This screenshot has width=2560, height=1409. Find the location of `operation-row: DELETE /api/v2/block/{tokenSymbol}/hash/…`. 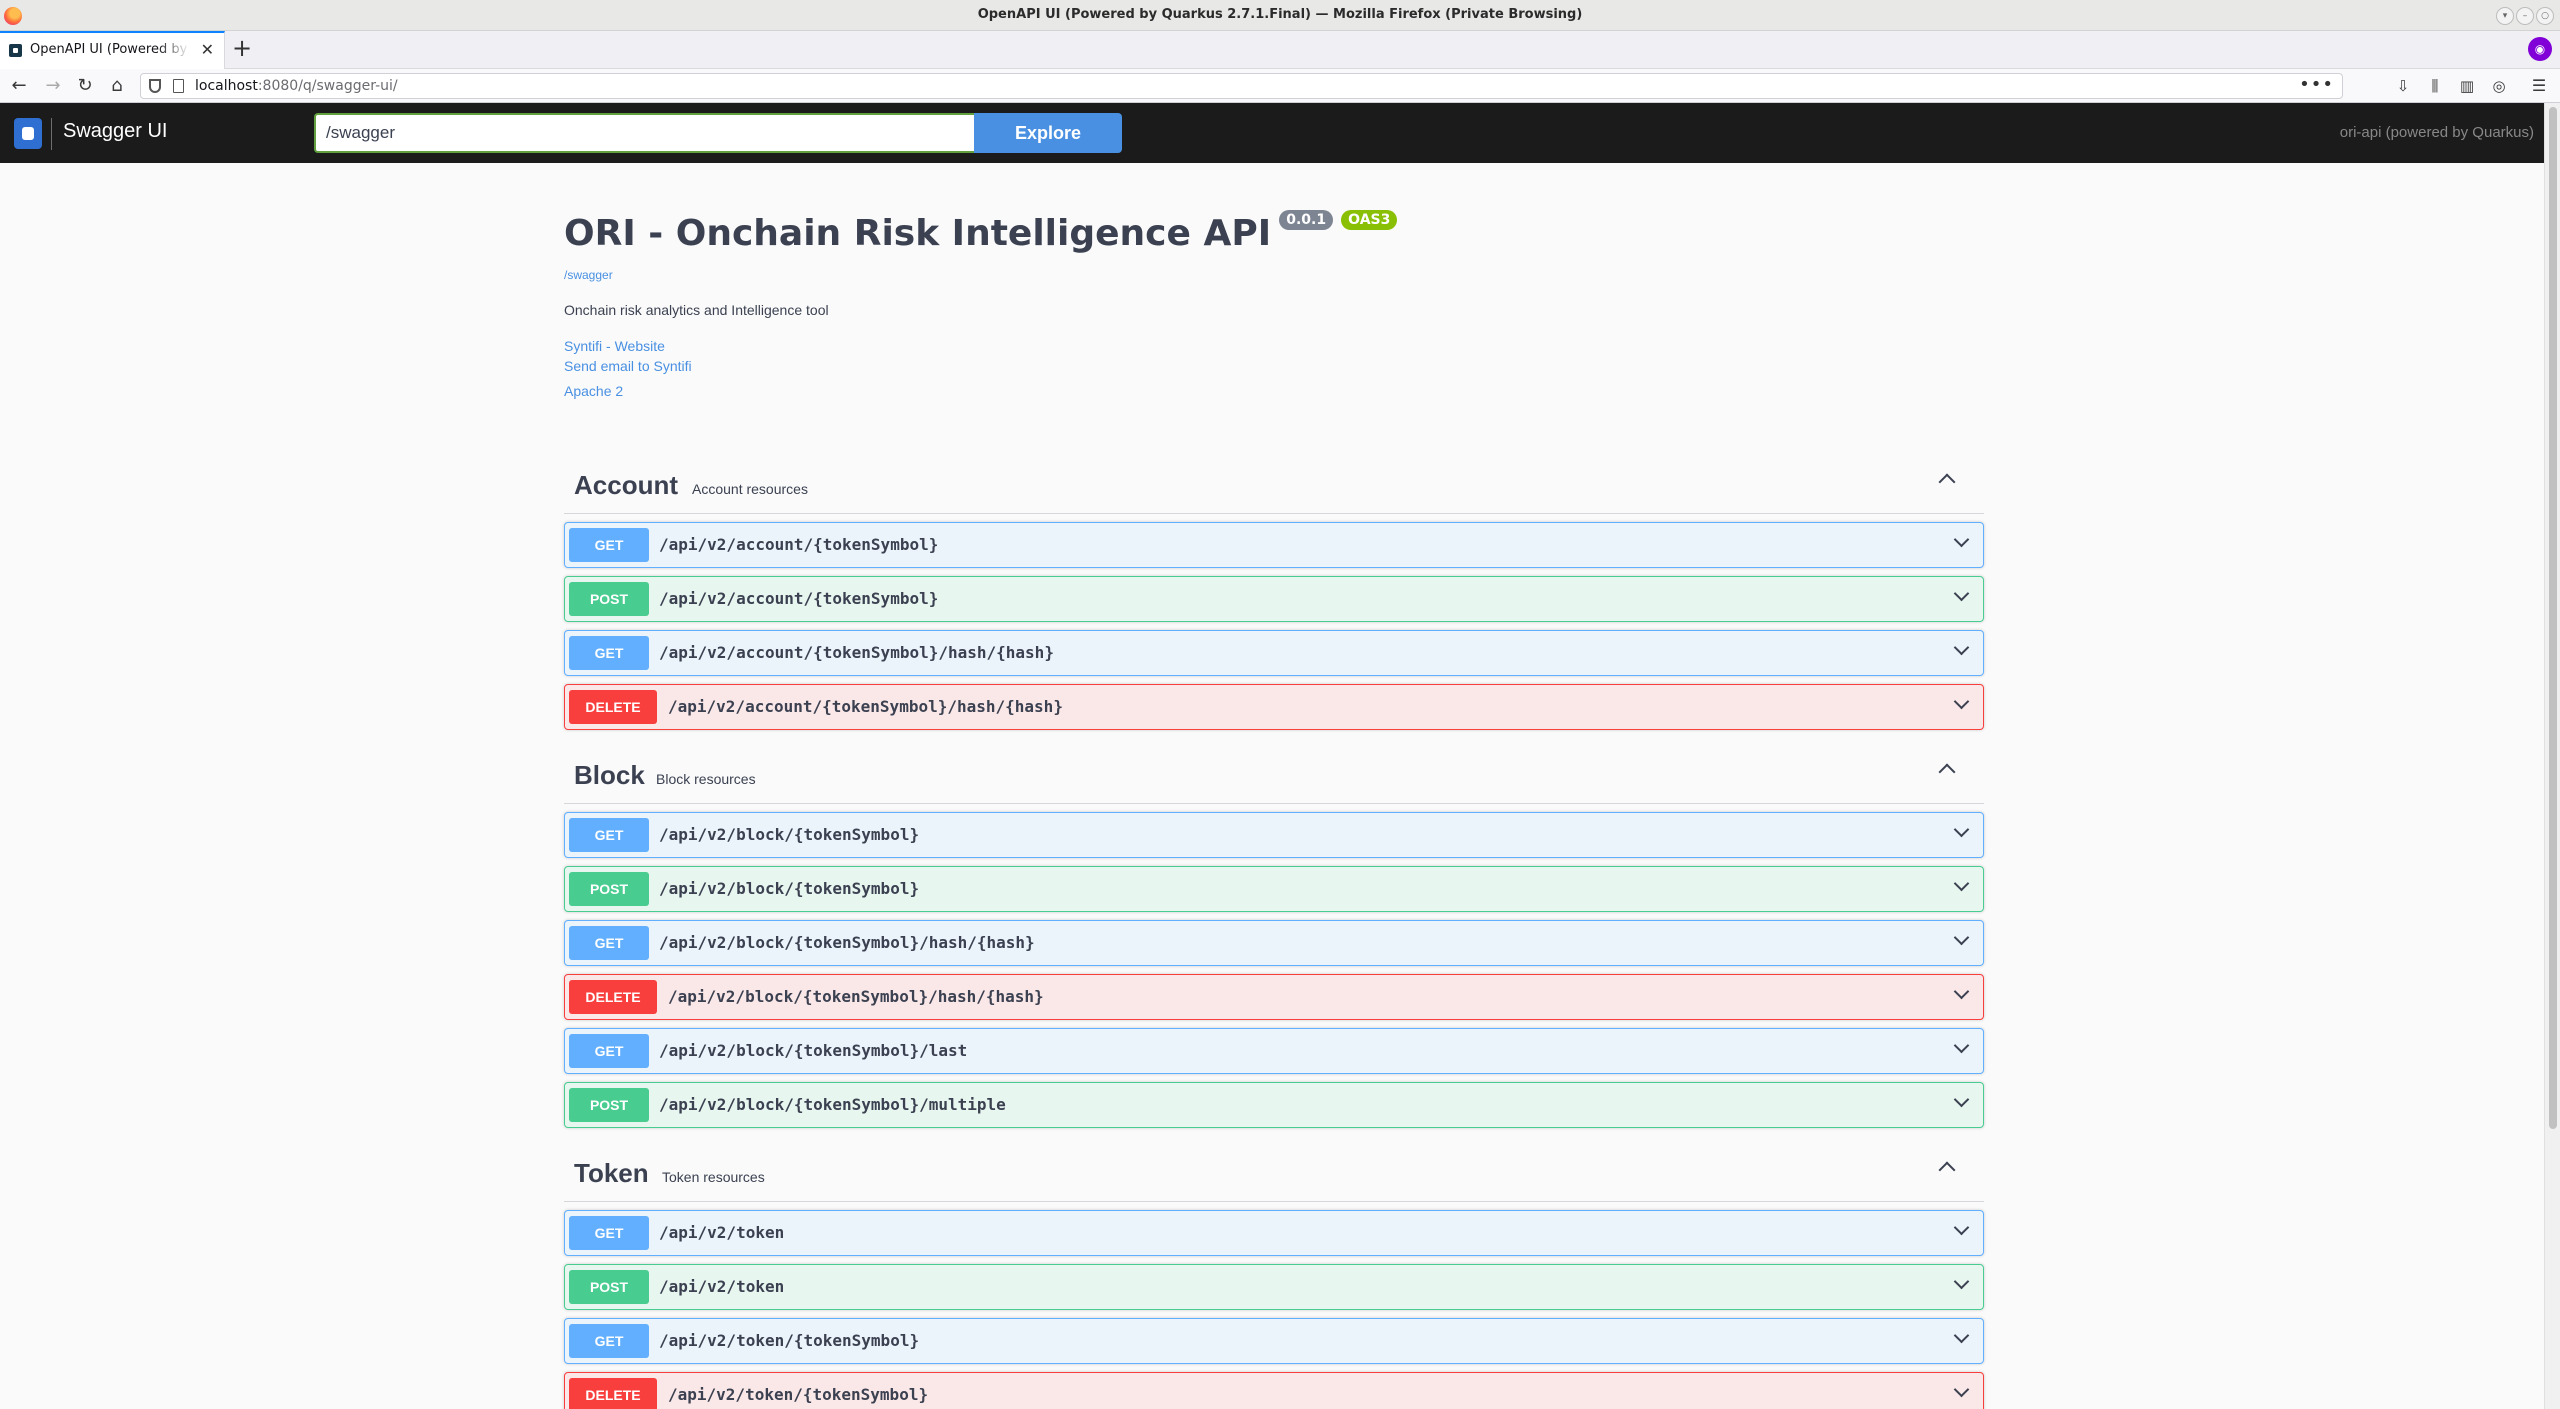

operation-row: DELETE /api/v2/block/{tokenSymbol}/hash/… is located at coordinates (1274, 997).